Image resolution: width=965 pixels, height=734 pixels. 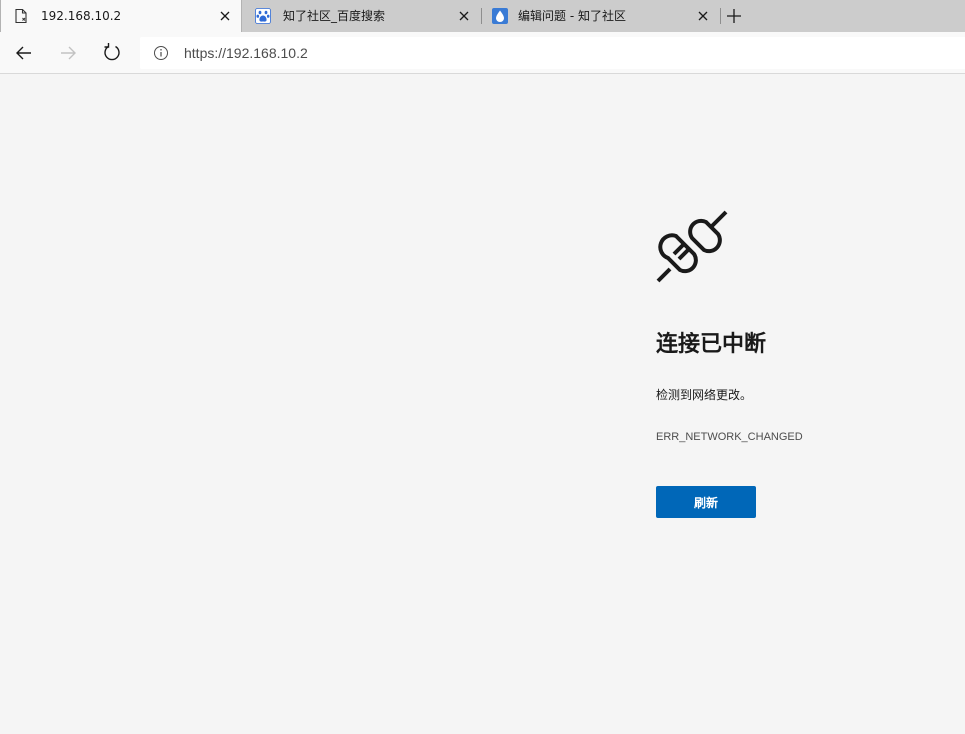 I want to click on error-code: ERR_NETWORK_CHANGED, so click(x=729, y=437).